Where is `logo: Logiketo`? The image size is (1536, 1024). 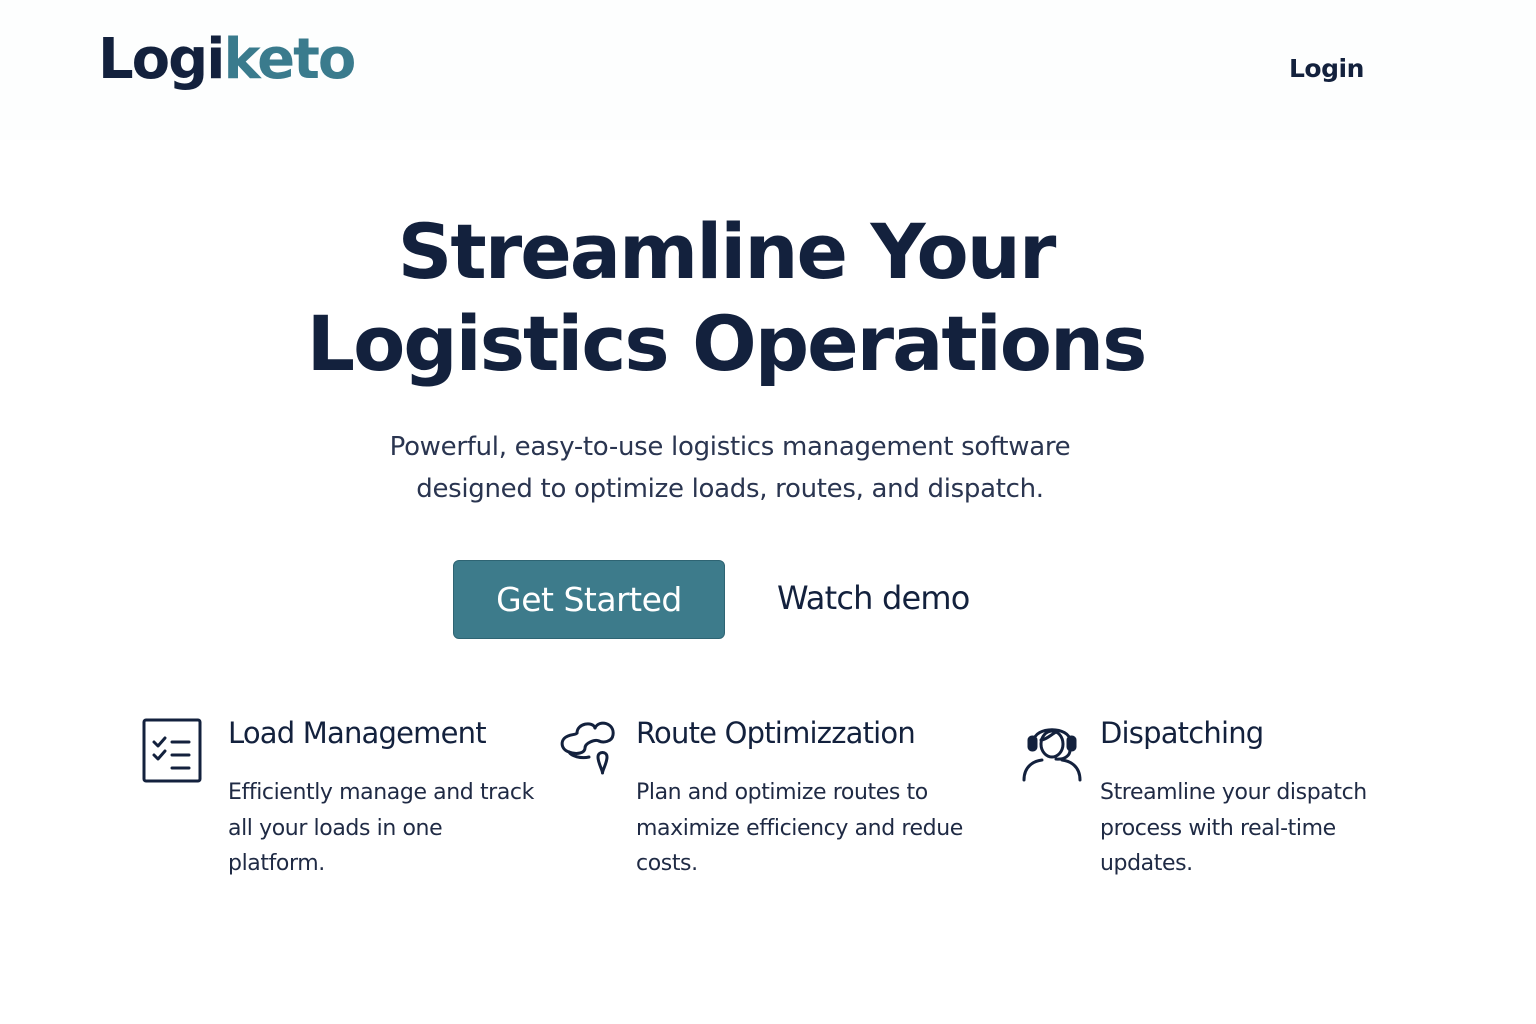
logo: Logiketo is located at coordinates (227, 60).